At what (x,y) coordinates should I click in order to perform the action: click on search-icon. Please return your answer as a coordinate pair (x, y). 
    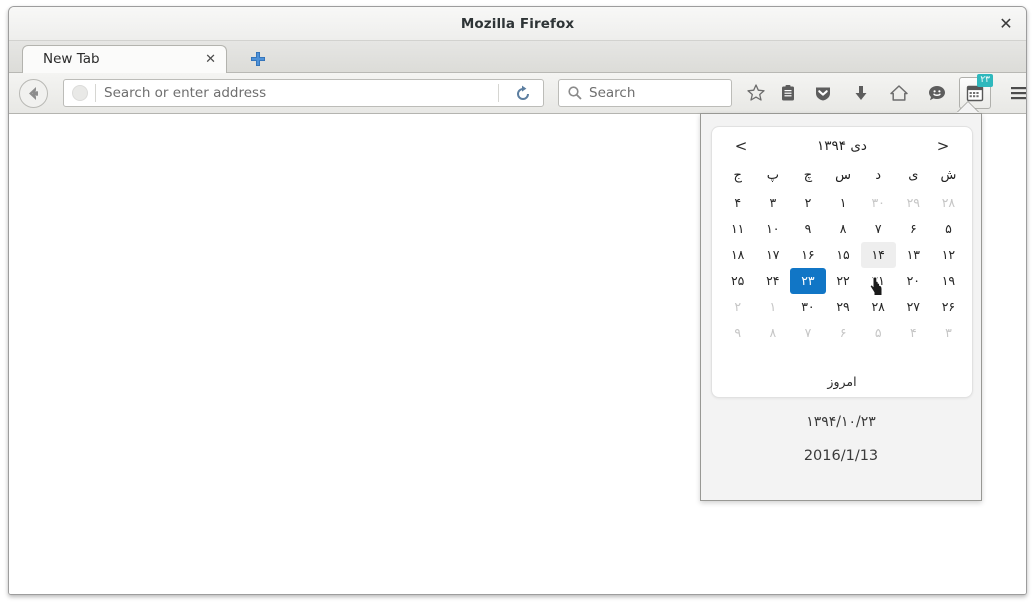
    Looking at the image, I should click on (575, 93).